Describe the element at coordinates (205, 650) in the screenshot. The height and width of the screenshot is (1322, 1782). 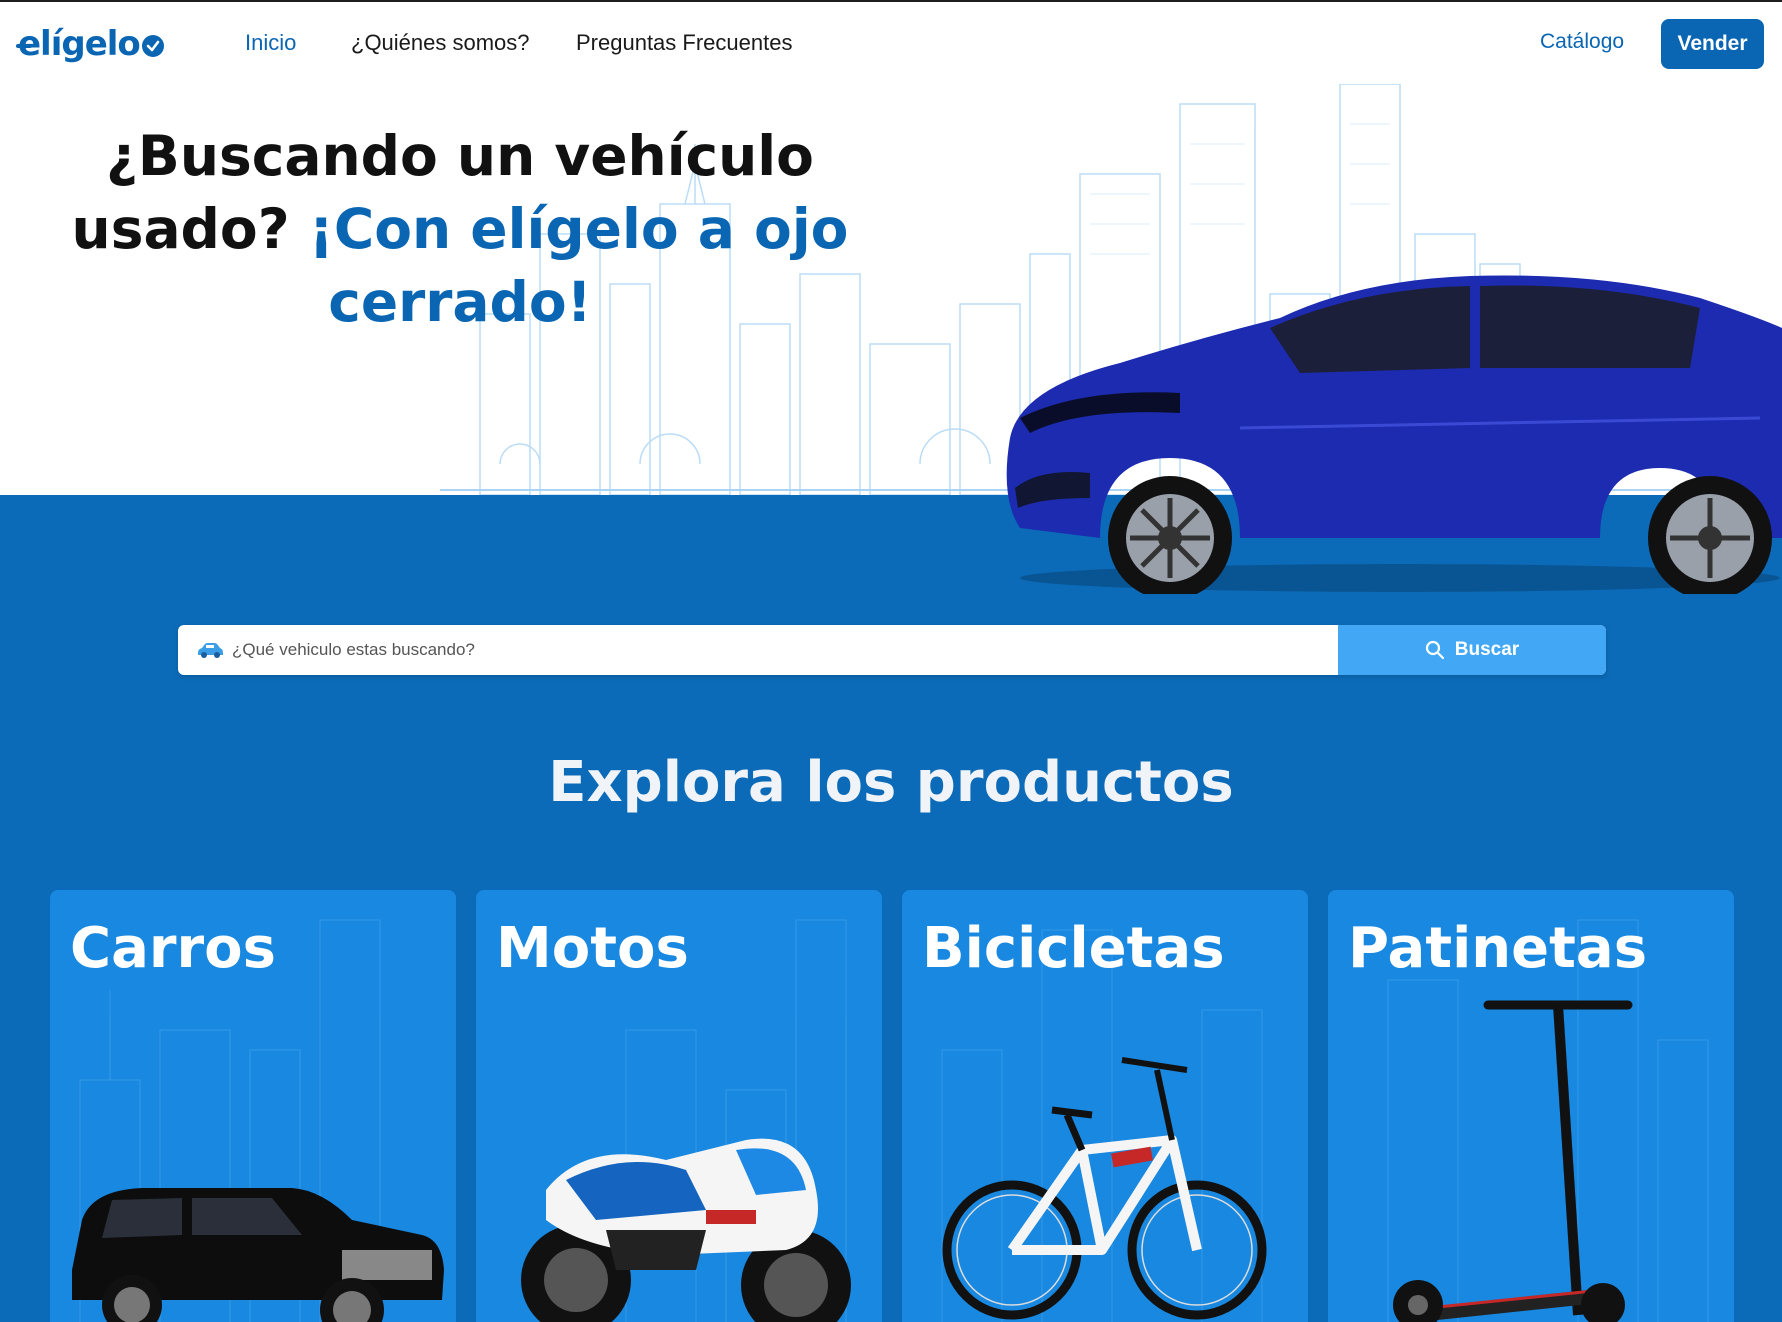
I see `car-icon` at that location.